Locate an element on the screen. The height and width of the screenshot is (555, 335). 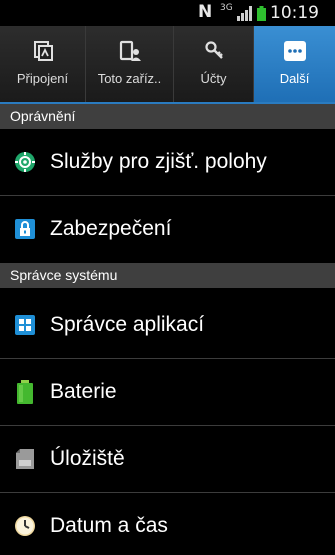
network-type-label: 3G is located at coordinates (226, 8).